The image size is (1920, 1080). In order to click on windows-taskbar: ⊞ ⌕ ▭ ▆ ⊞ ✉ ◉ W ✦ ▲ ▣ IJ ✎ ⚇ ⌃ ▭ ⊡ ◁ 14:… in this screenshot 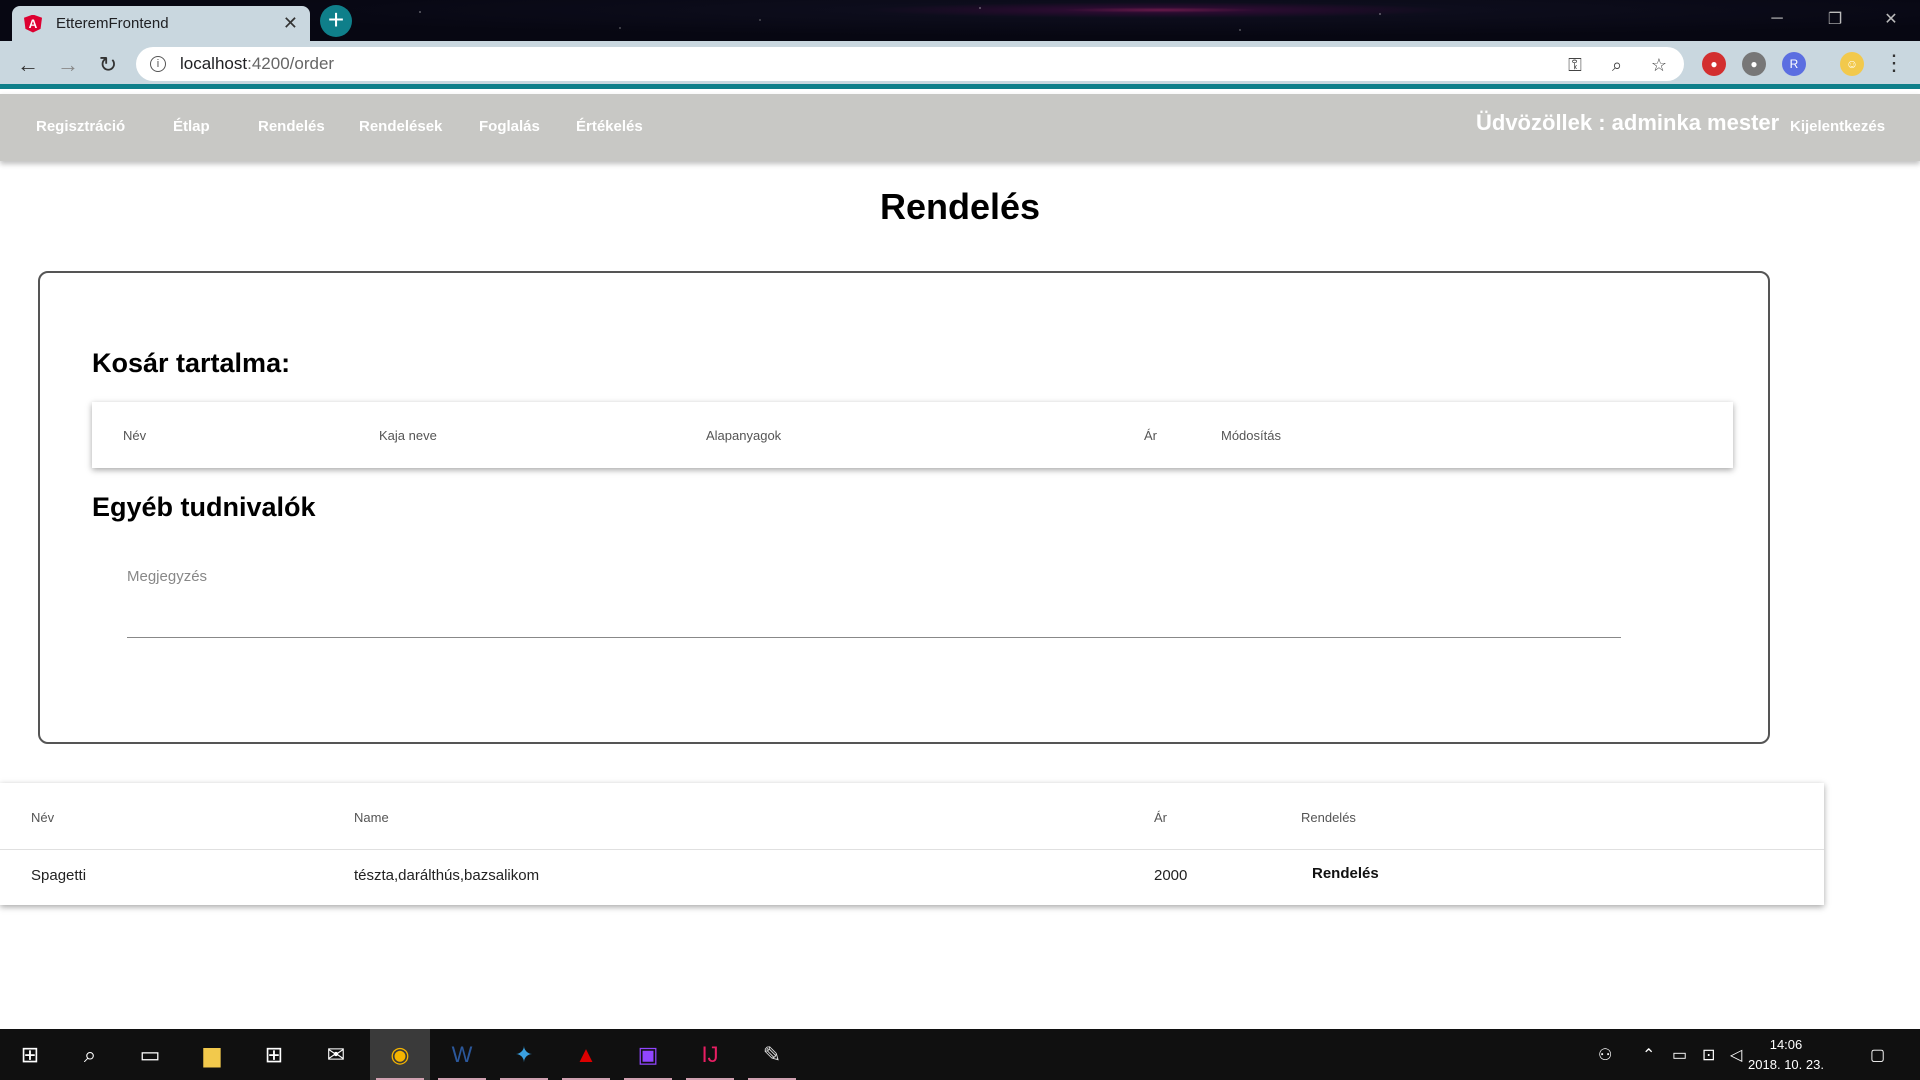, I will do `click(960, 1054)`.